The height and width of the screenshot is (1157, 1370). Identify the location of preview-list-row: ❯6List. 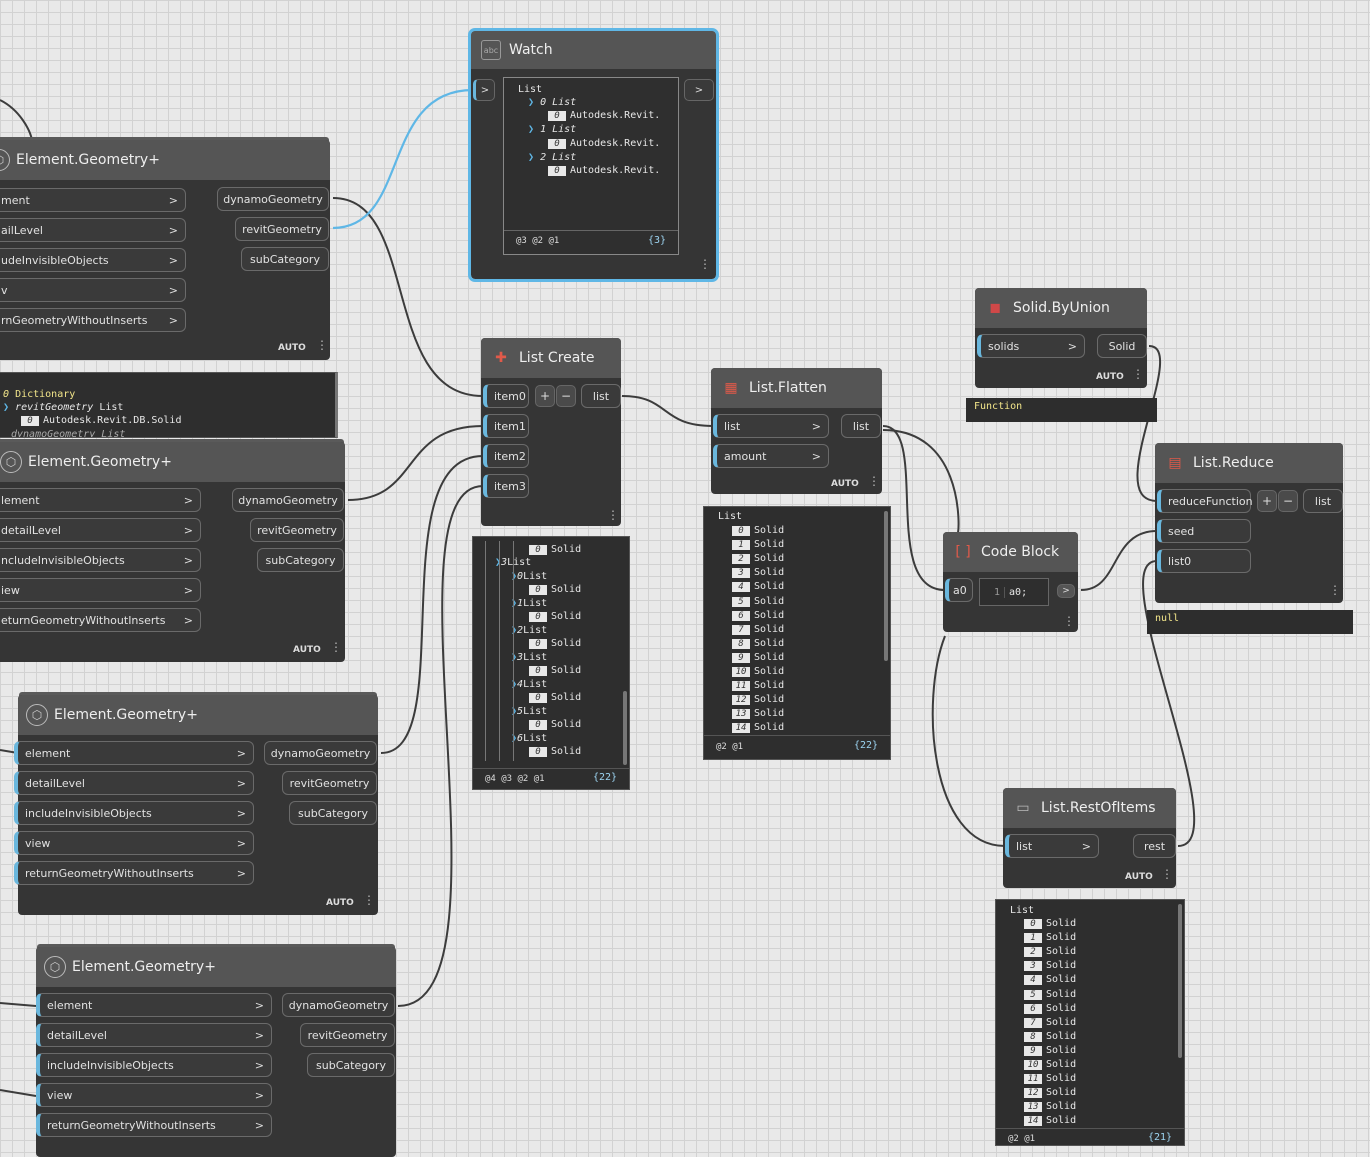
(529, 738).